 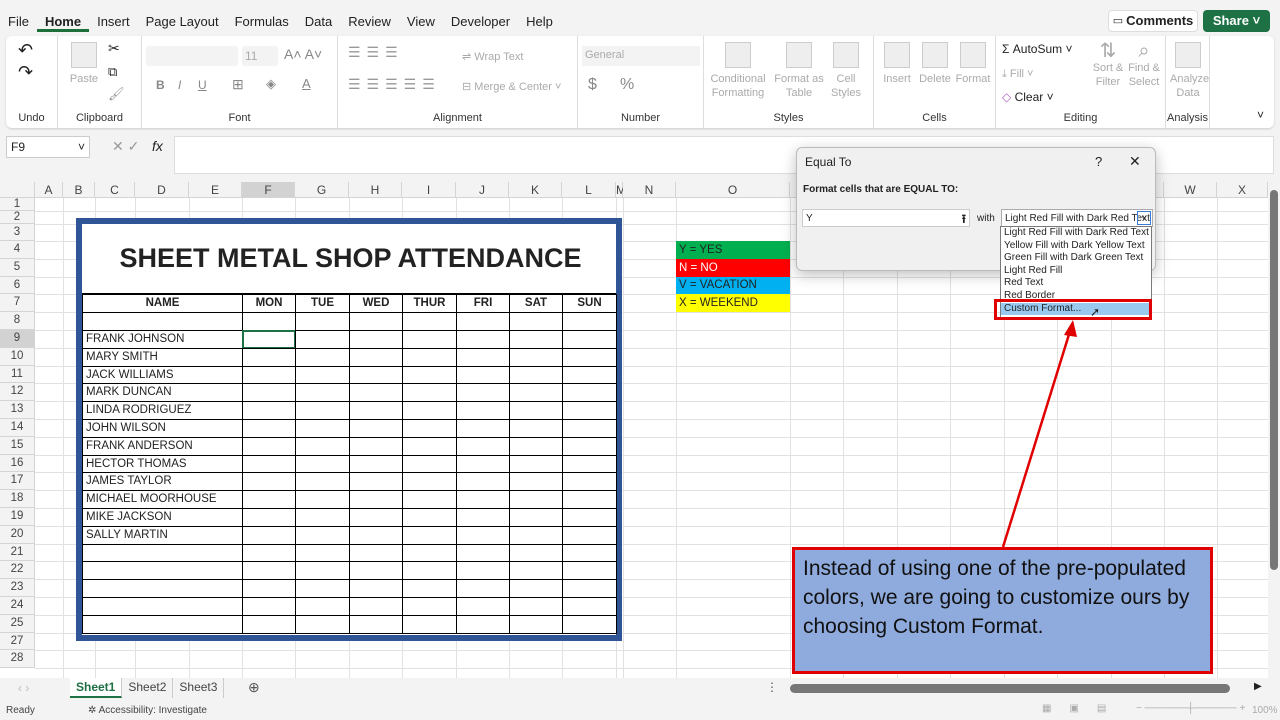 What do you see at coordinates (17, 499) in the screenshot?
I see `row-header: 18` at bounding box center [17, 499].